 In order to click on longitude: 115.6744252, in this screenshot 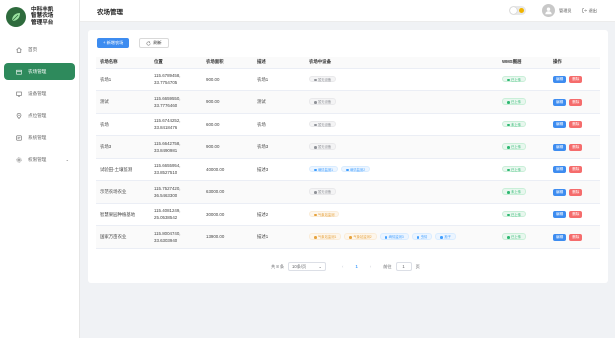, I will do `click(167, 121)`.